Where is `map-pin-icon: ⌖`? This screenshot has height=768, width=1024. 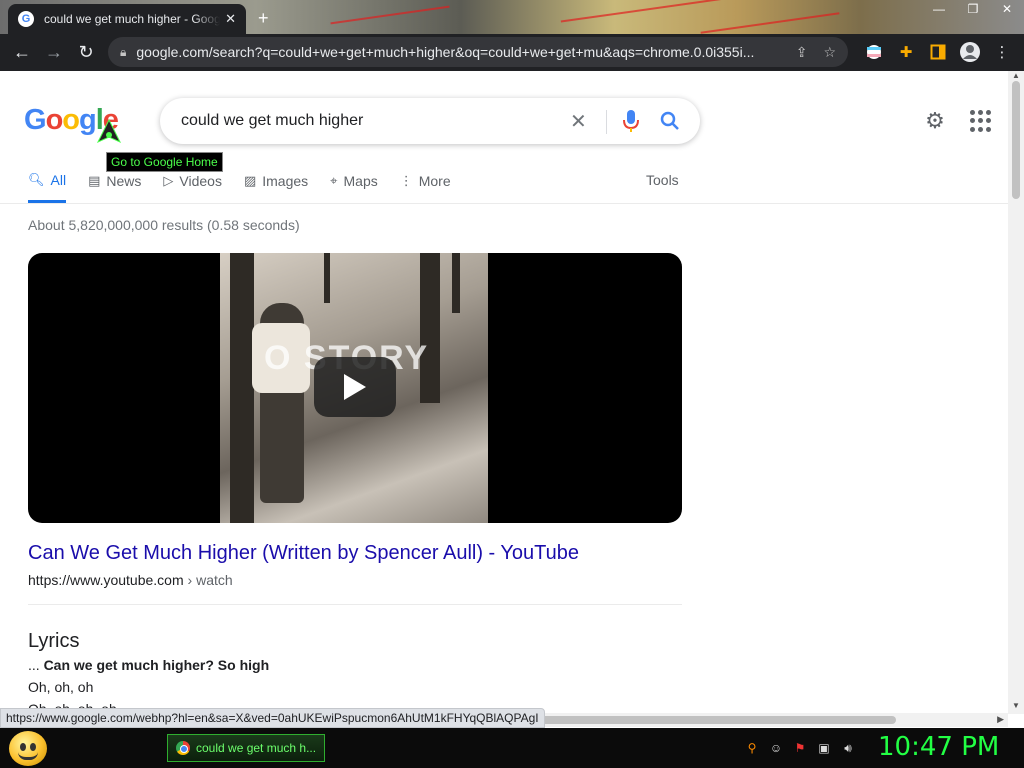 map-pin-icon: ⌖ is located at coordinates (334, 180).